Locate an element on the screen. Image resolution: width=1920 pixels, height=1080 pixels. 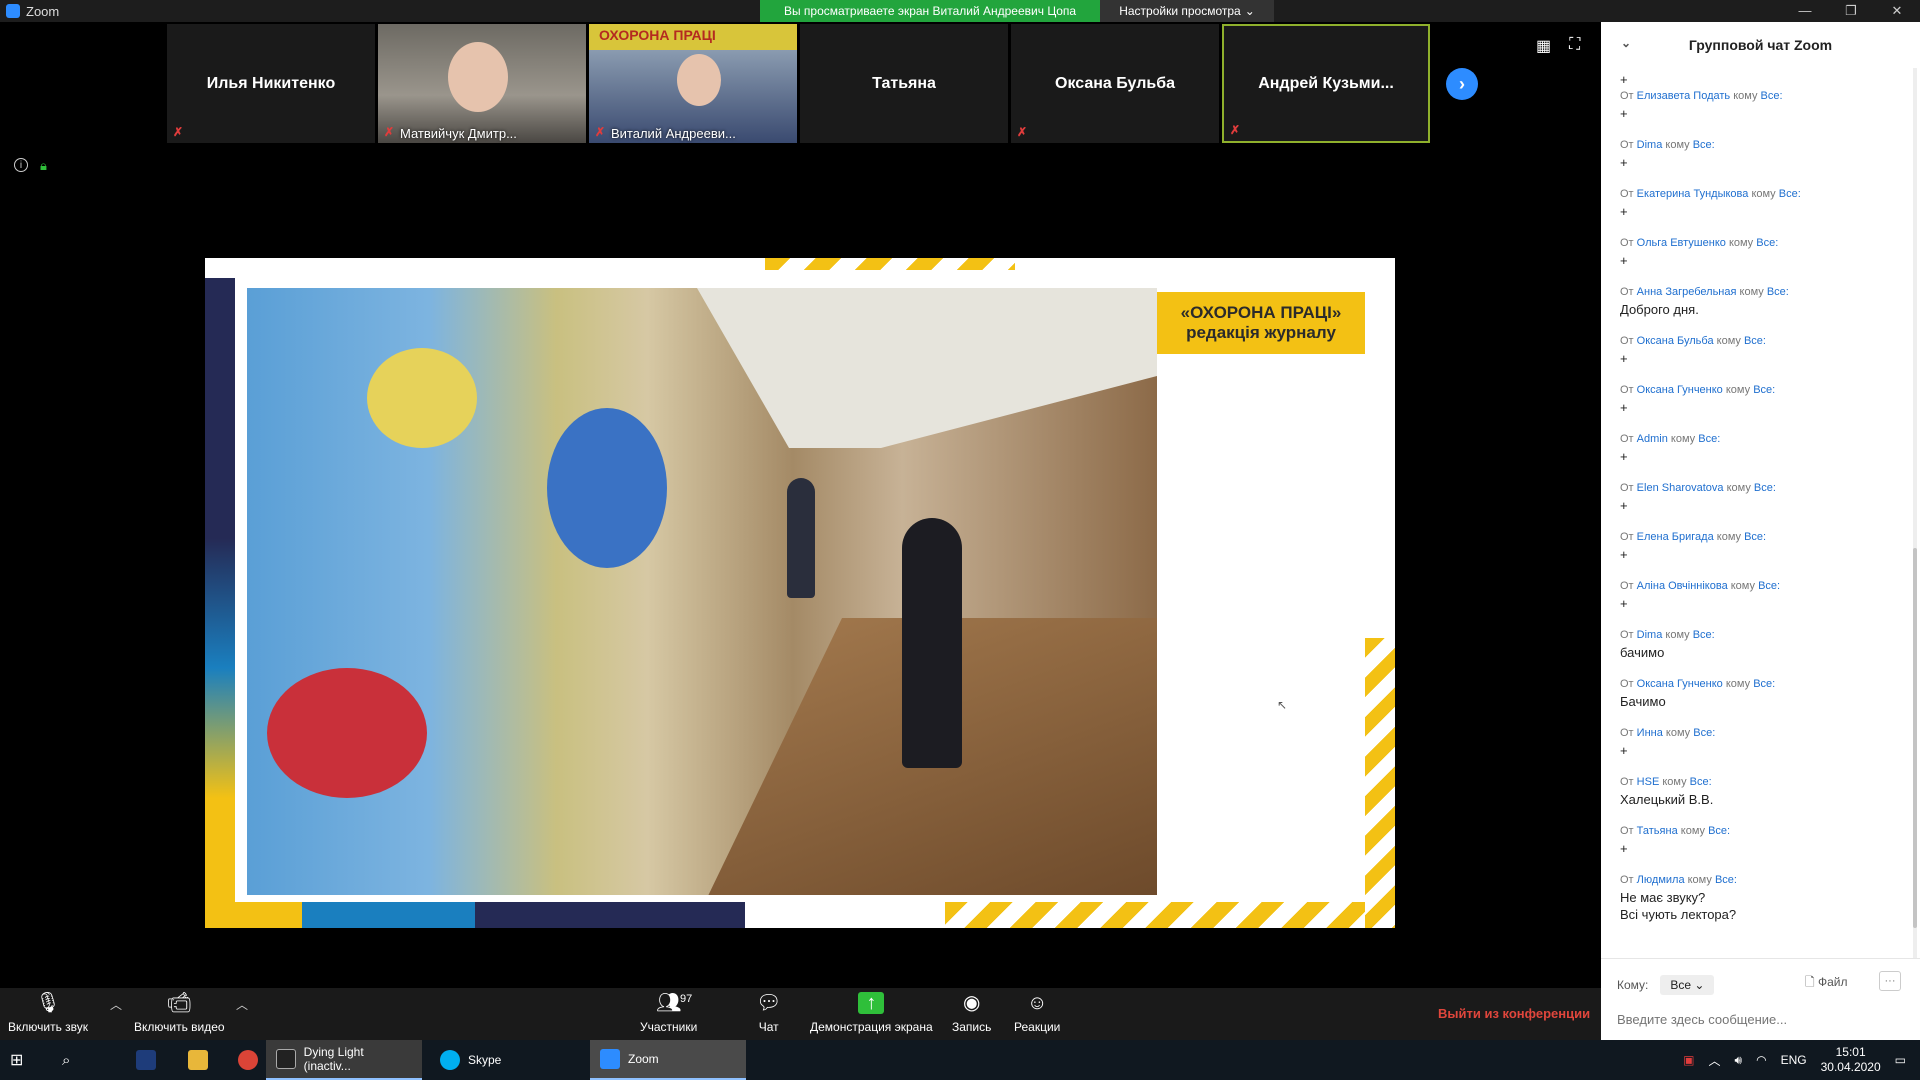
taskbar-app-blue is located at coordinates (146, 1060).